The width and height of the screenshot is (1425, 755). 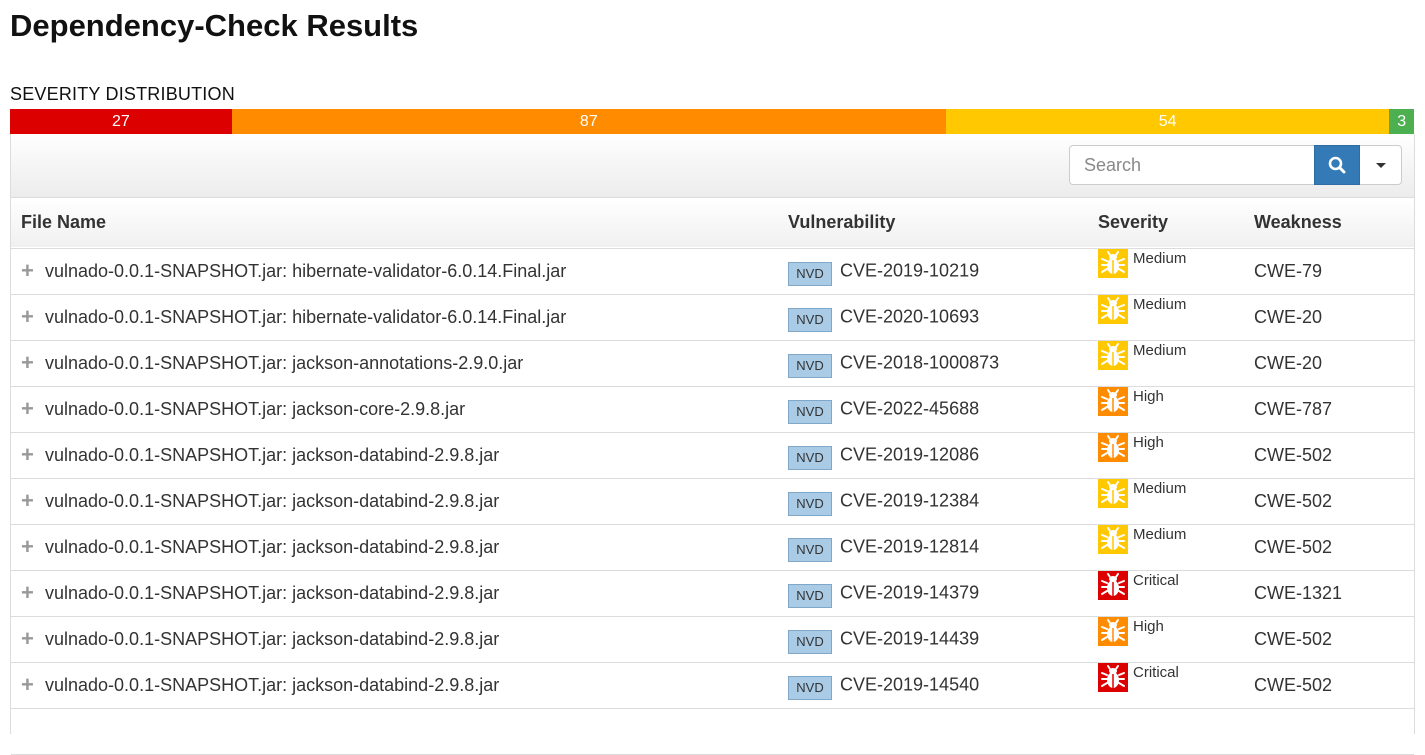 I want to click on cve-link: CVE-2019-12086, so click(x=909, y=455).